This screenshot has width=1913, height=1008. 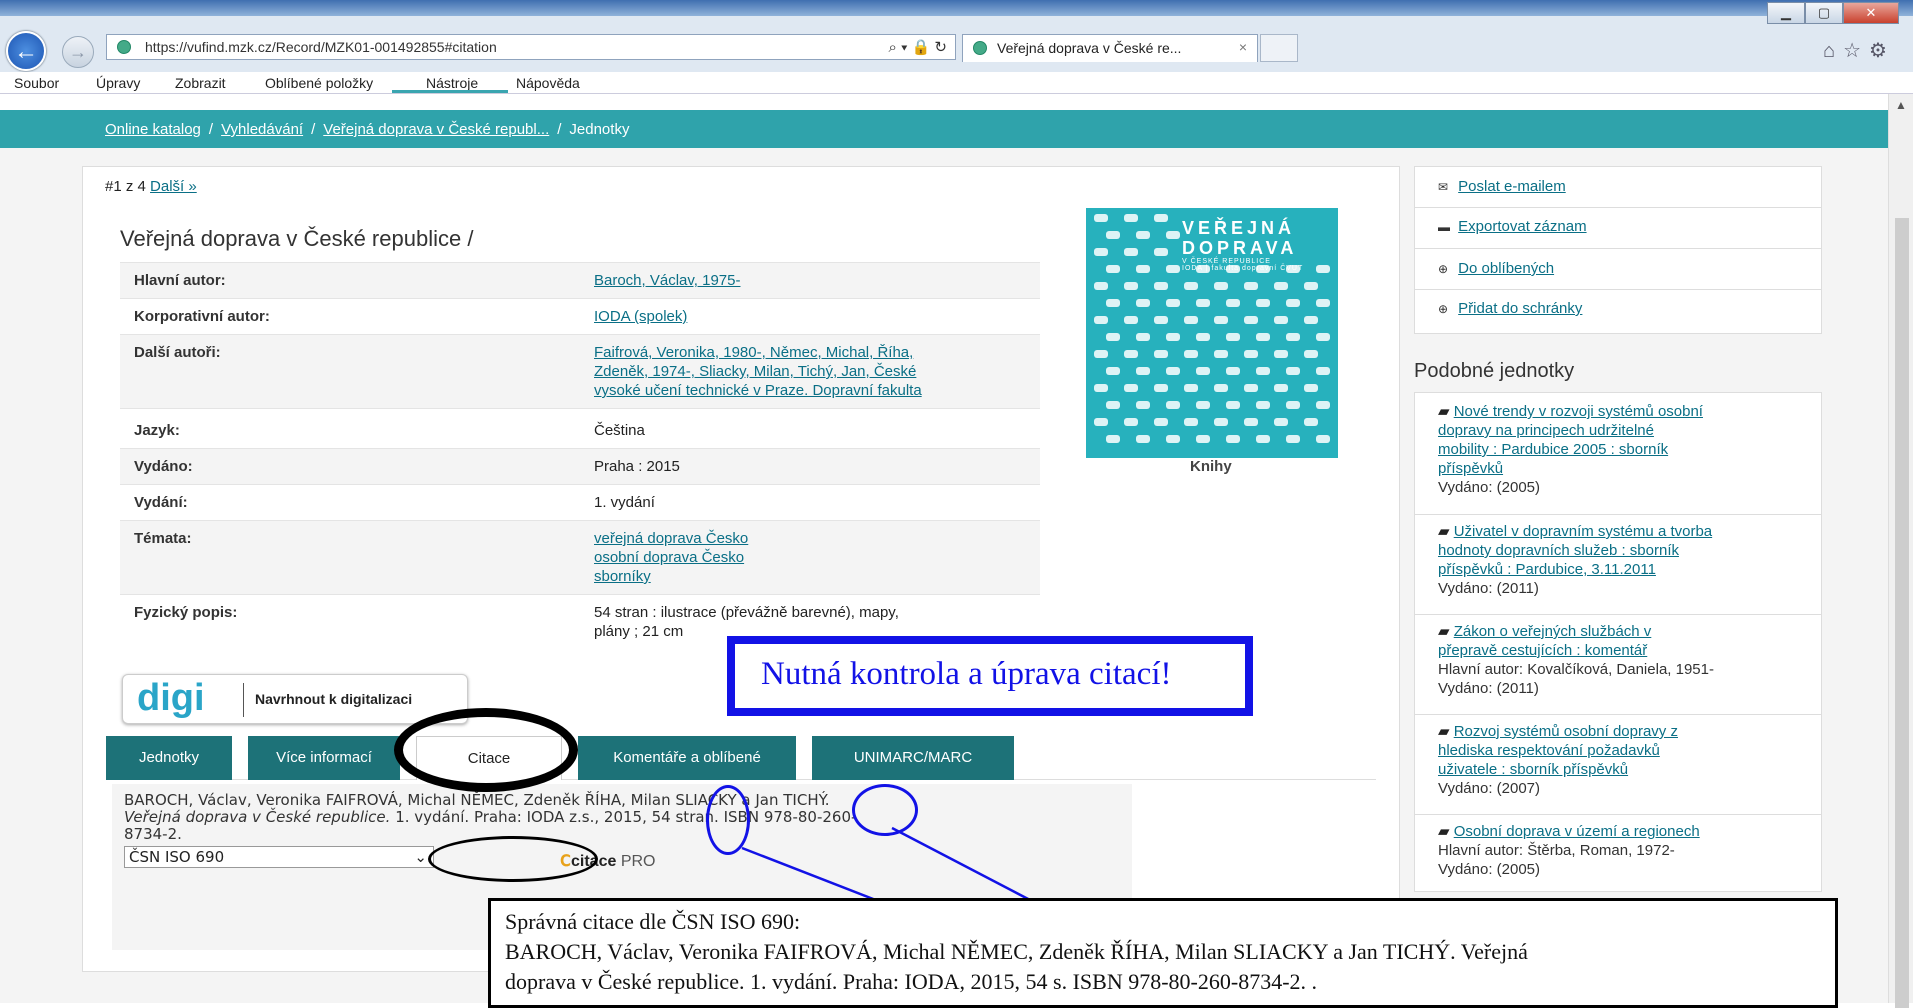 I want to click on annotation-arrows, so click(x=958, y=901).